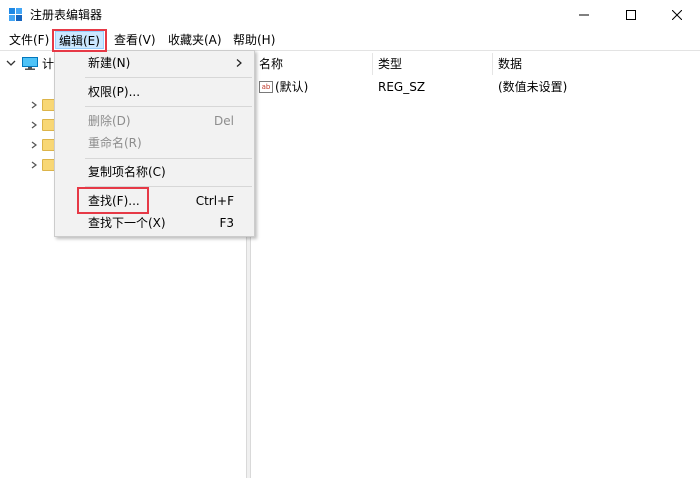  What do you see at coordinates (127, 172) in the screenshot?
I see `menu-item-label: 复制项名称(C)` at bounding box center [127, 172].